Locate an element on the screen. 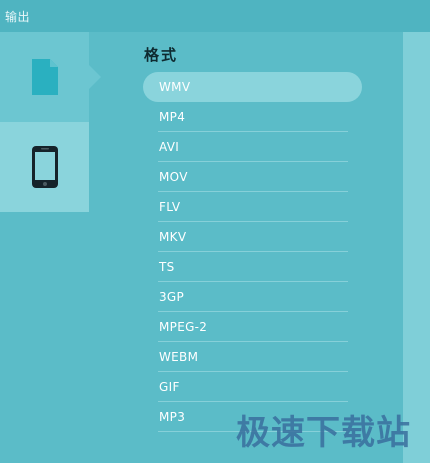 The image size is (430, 463). document-icon is located at coordinates (44, 77).